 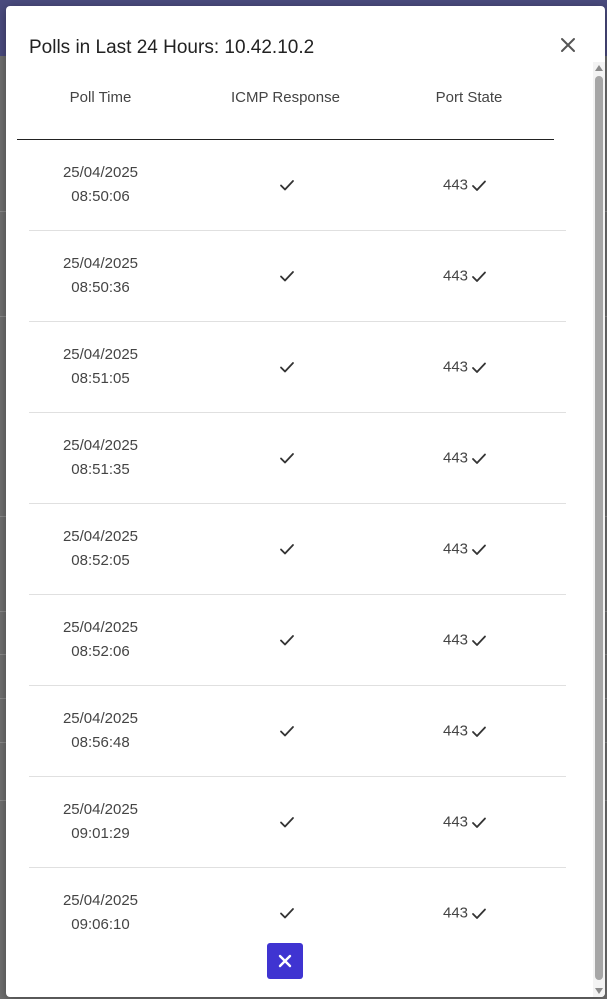 I want to click on scroll-down-arrow, so click(x=599, y=991).